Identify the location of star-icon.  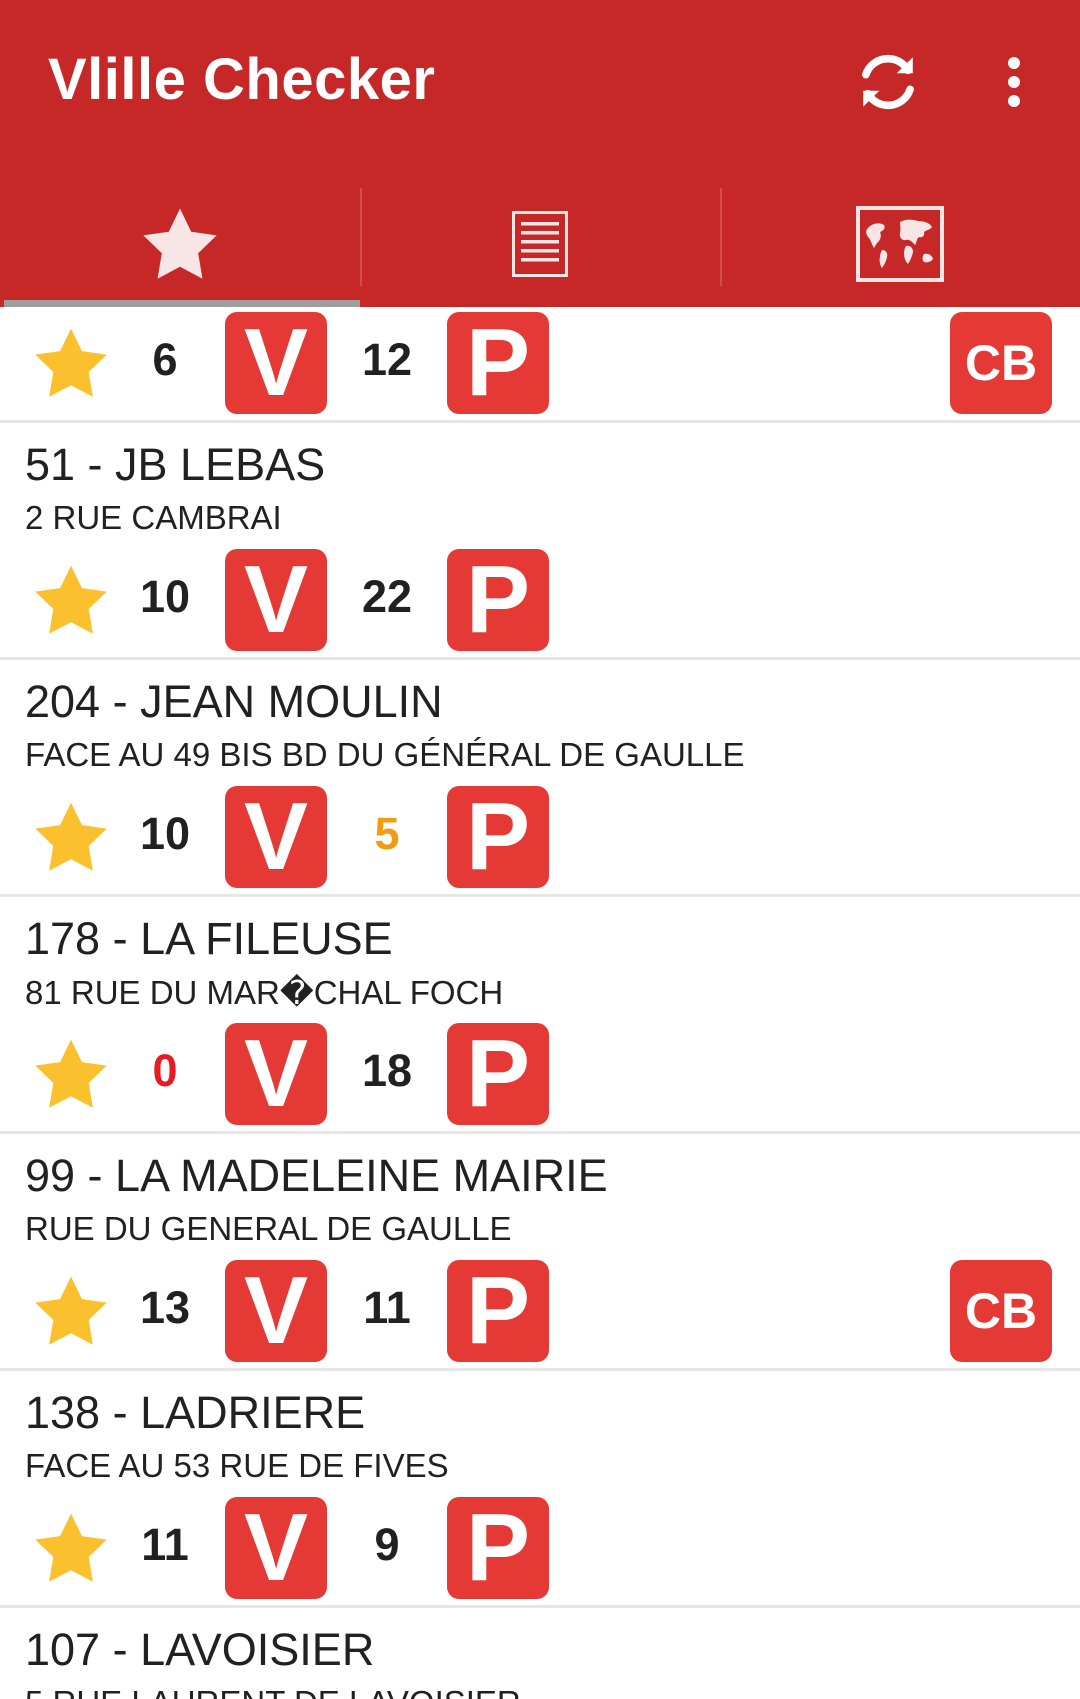
(180, 243).